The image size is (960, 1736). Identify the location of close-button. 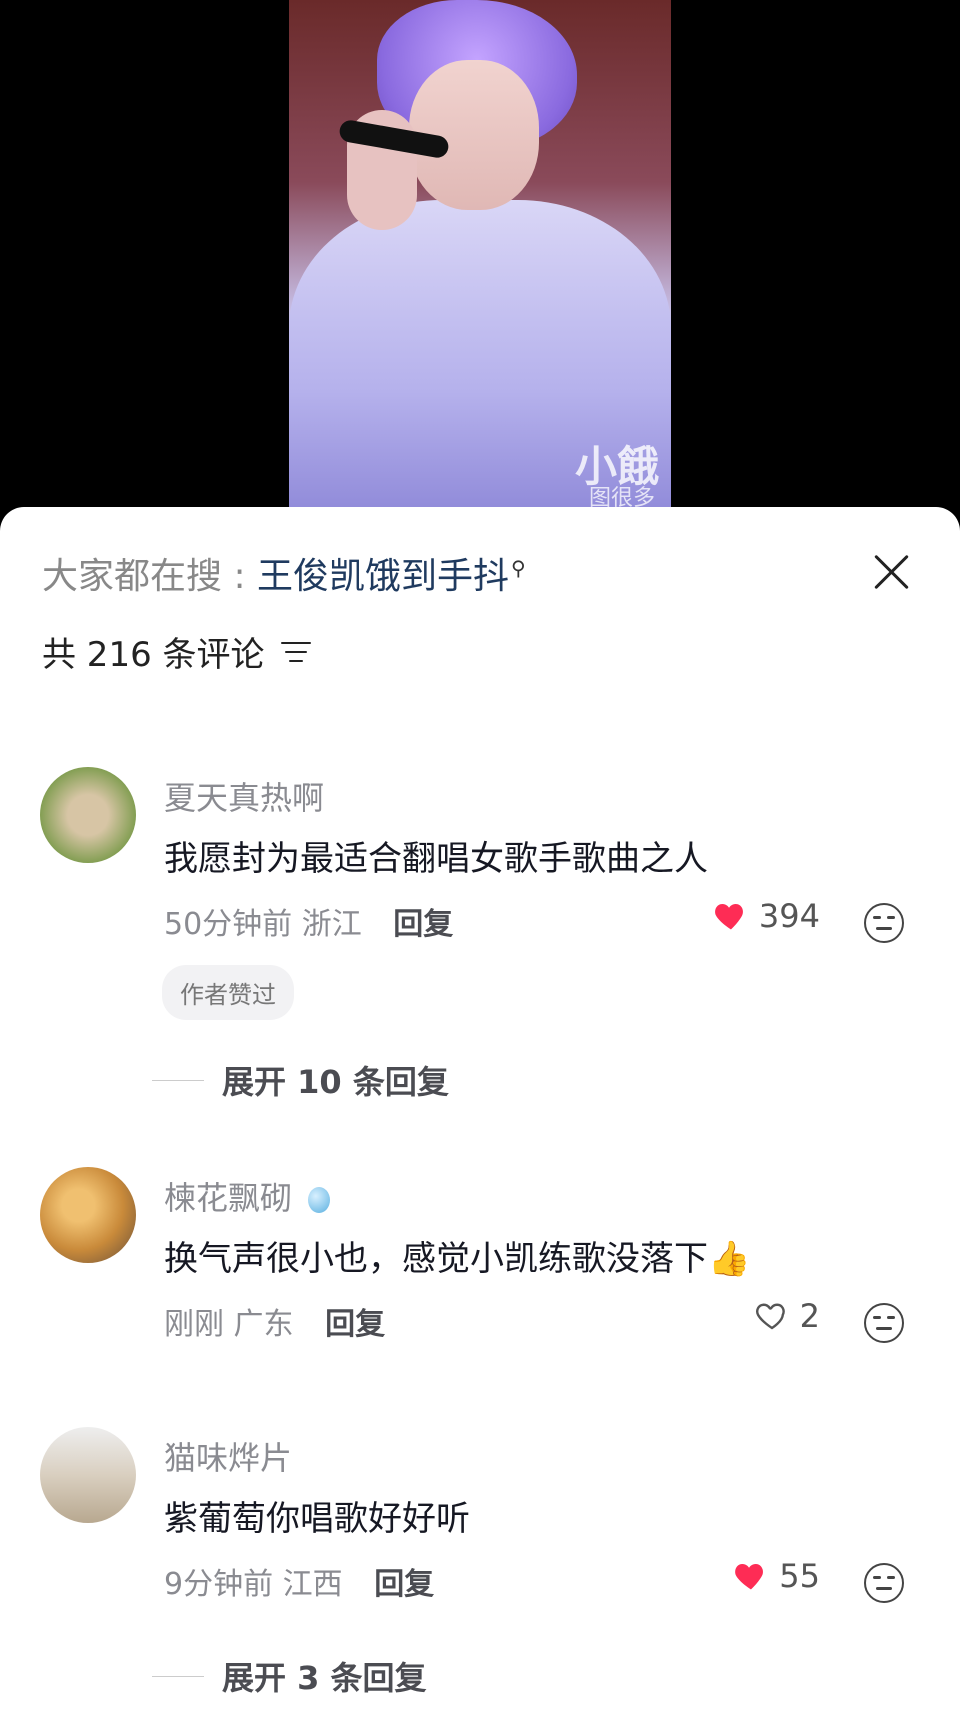
(891, 572).